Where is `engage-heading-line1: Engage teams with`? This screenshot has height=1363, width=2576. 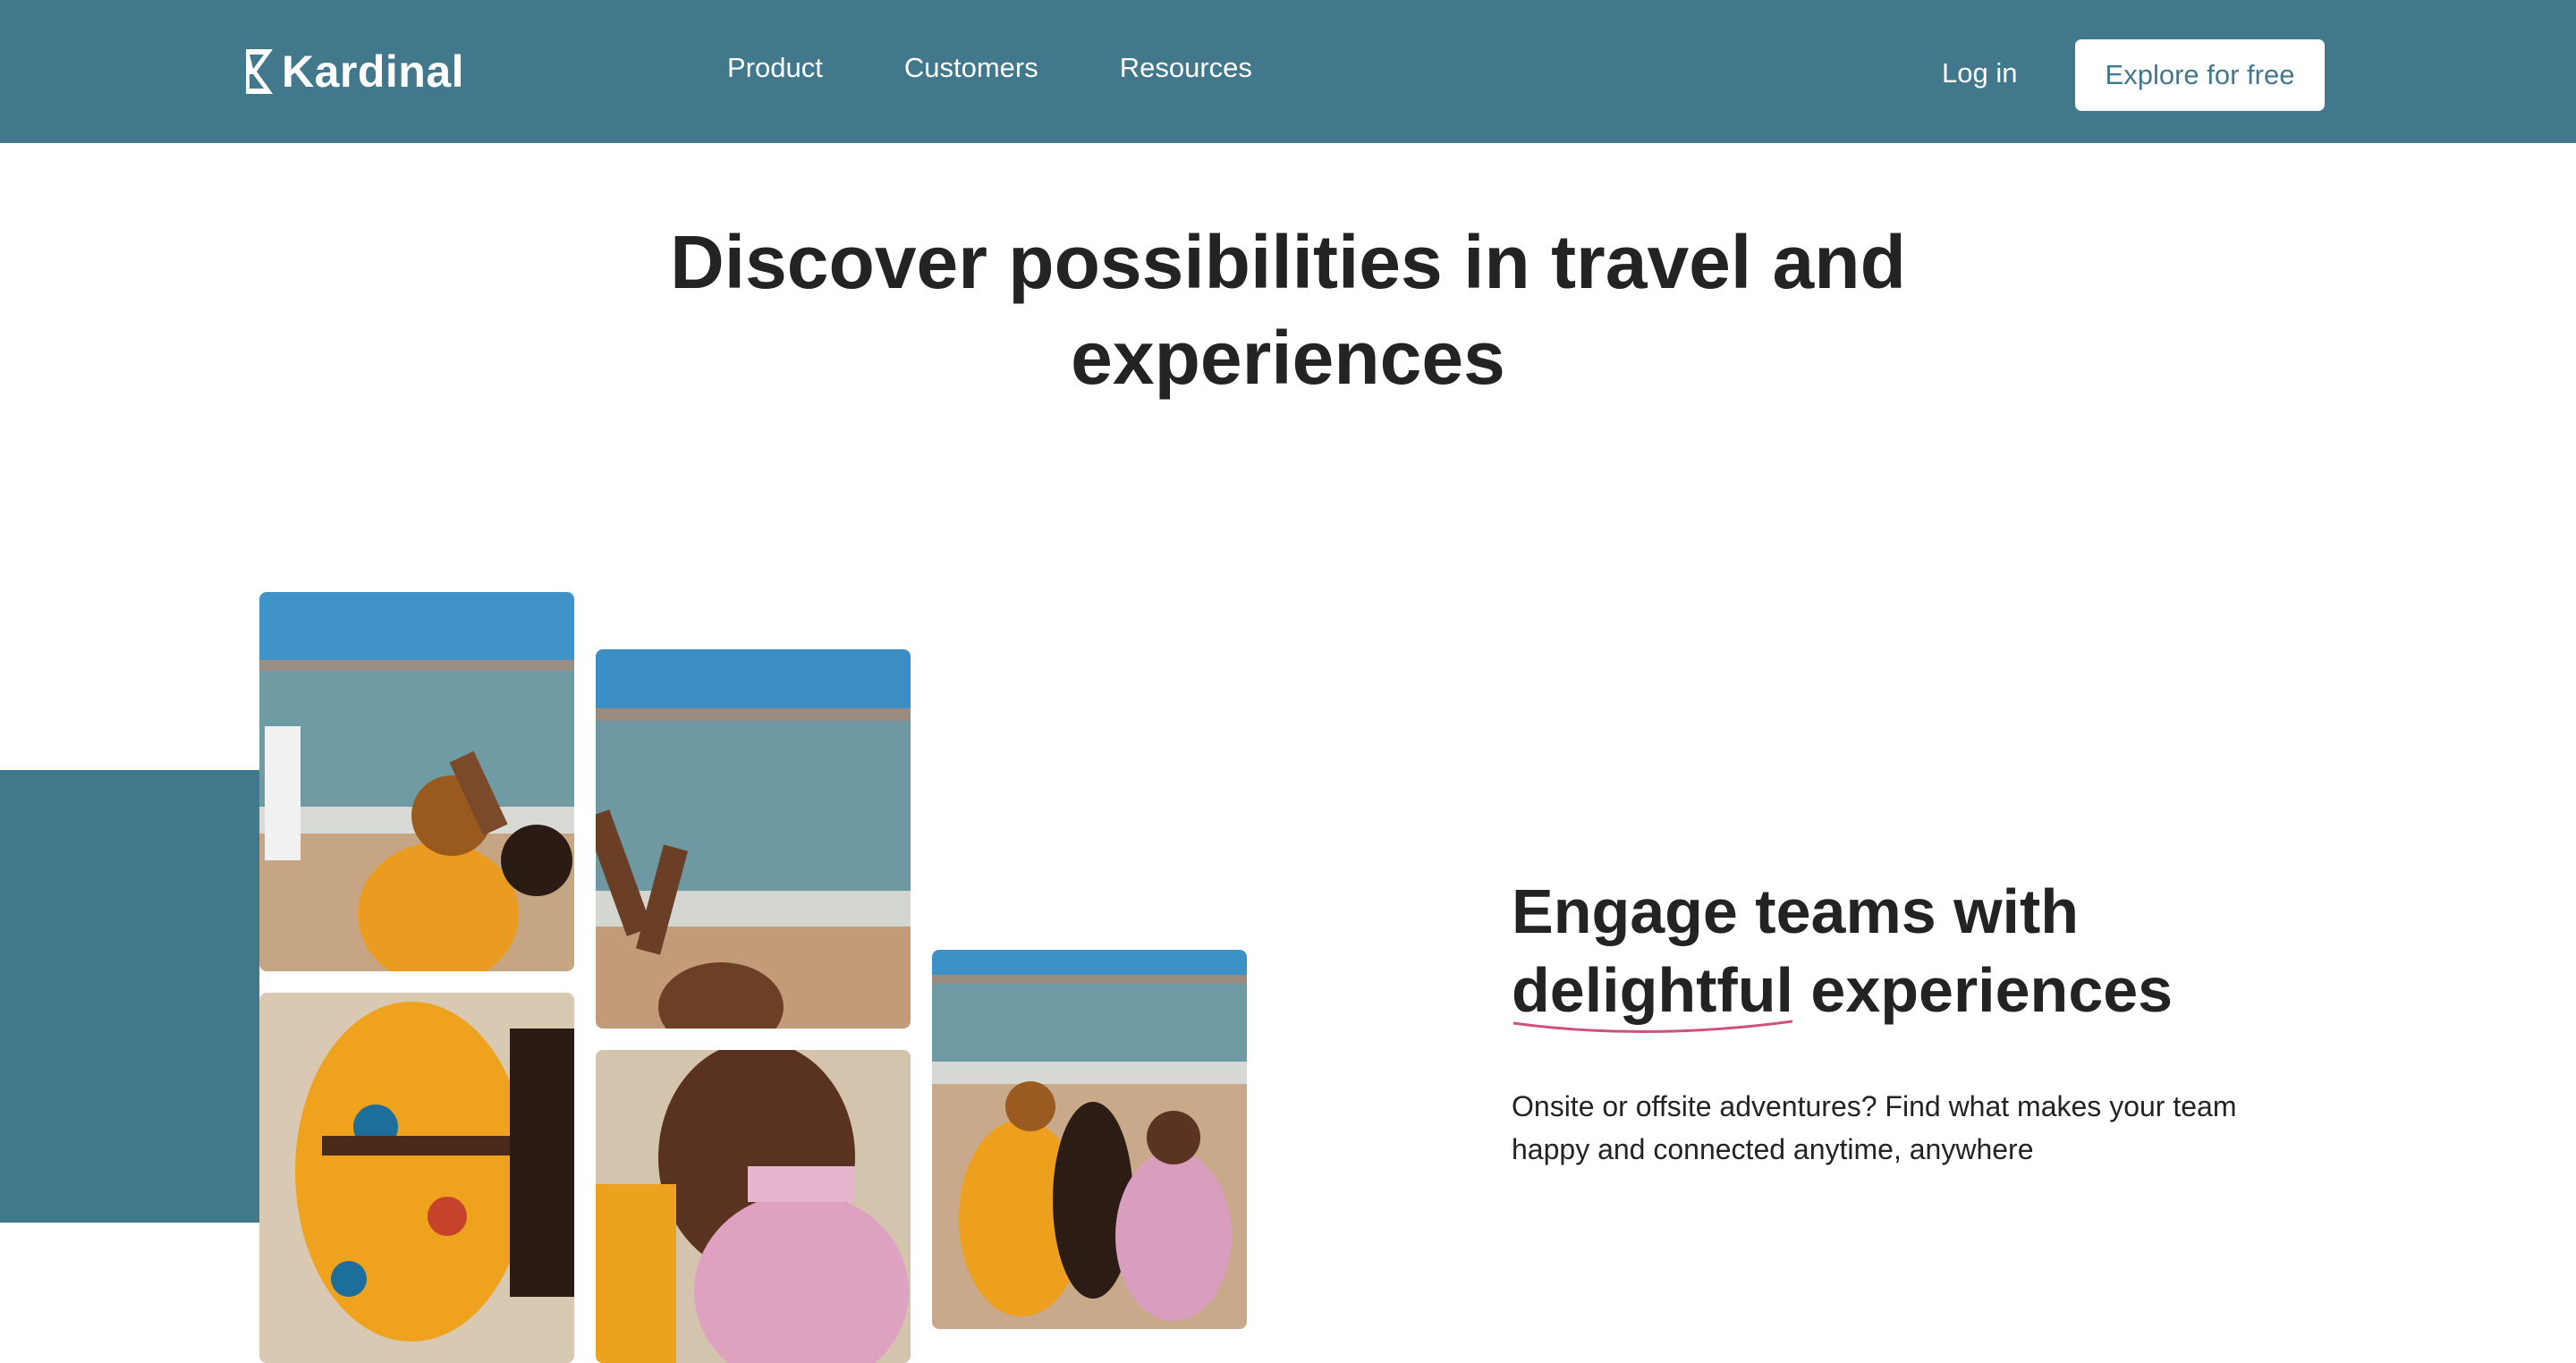
engage-heading-line1: Engage teams with is located at coordinates (1796, 911).